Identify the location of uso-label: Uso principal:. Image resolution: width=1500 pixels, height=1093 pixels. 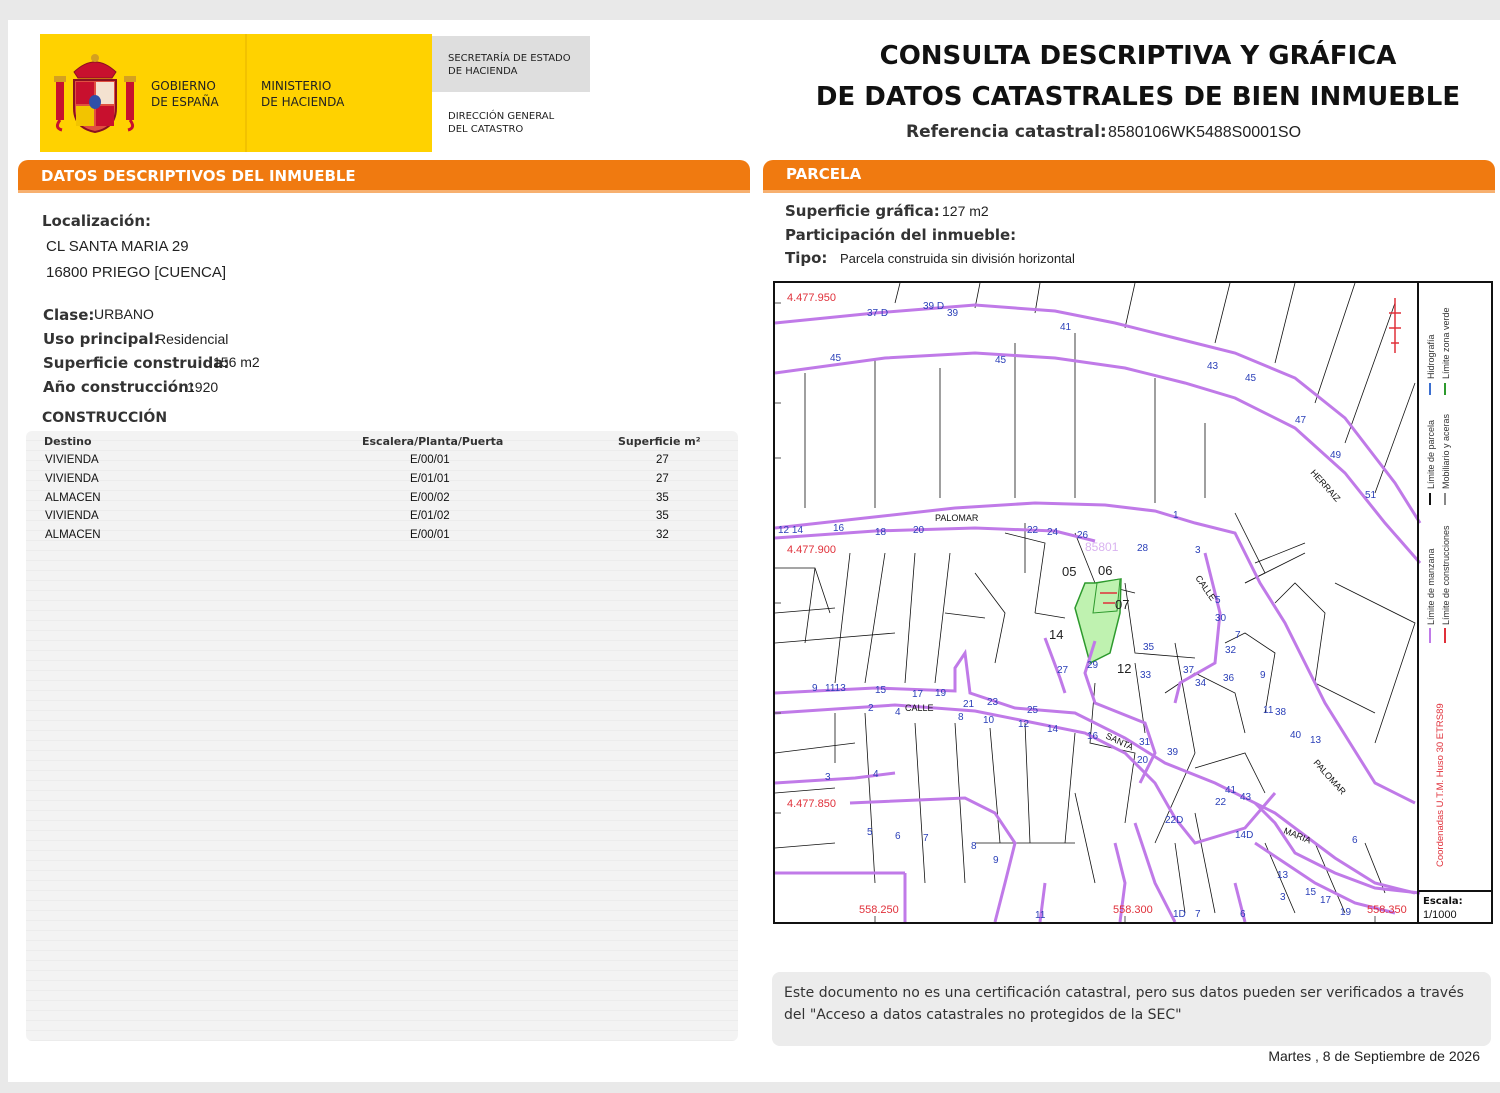
(101, 339).